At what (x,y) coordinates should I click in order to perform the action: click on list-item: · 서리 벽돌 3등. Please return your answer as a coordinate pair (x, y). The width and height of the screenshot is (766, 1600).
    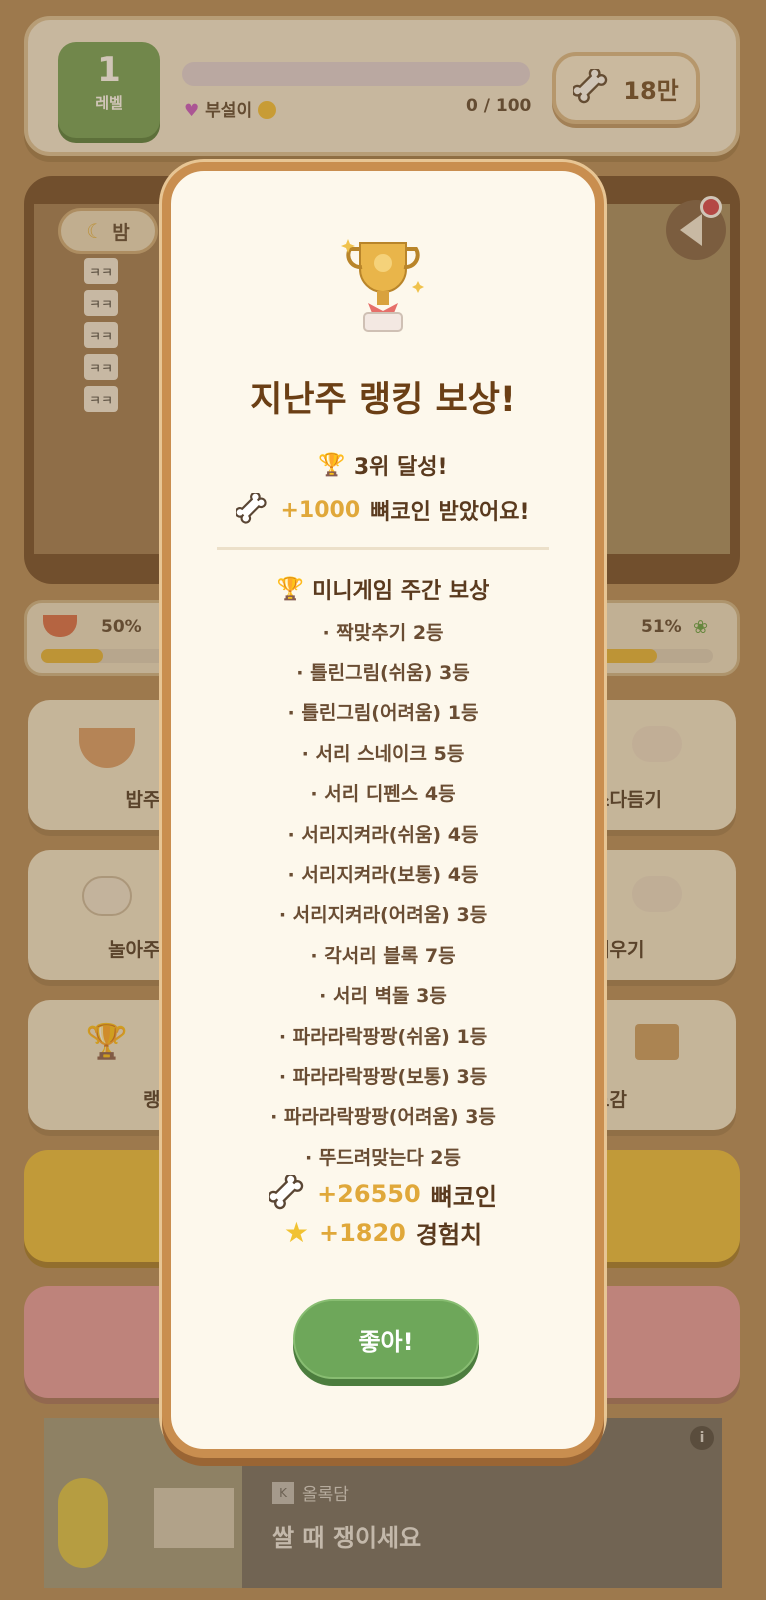
    Looking at the image, I should click on (383, 996).